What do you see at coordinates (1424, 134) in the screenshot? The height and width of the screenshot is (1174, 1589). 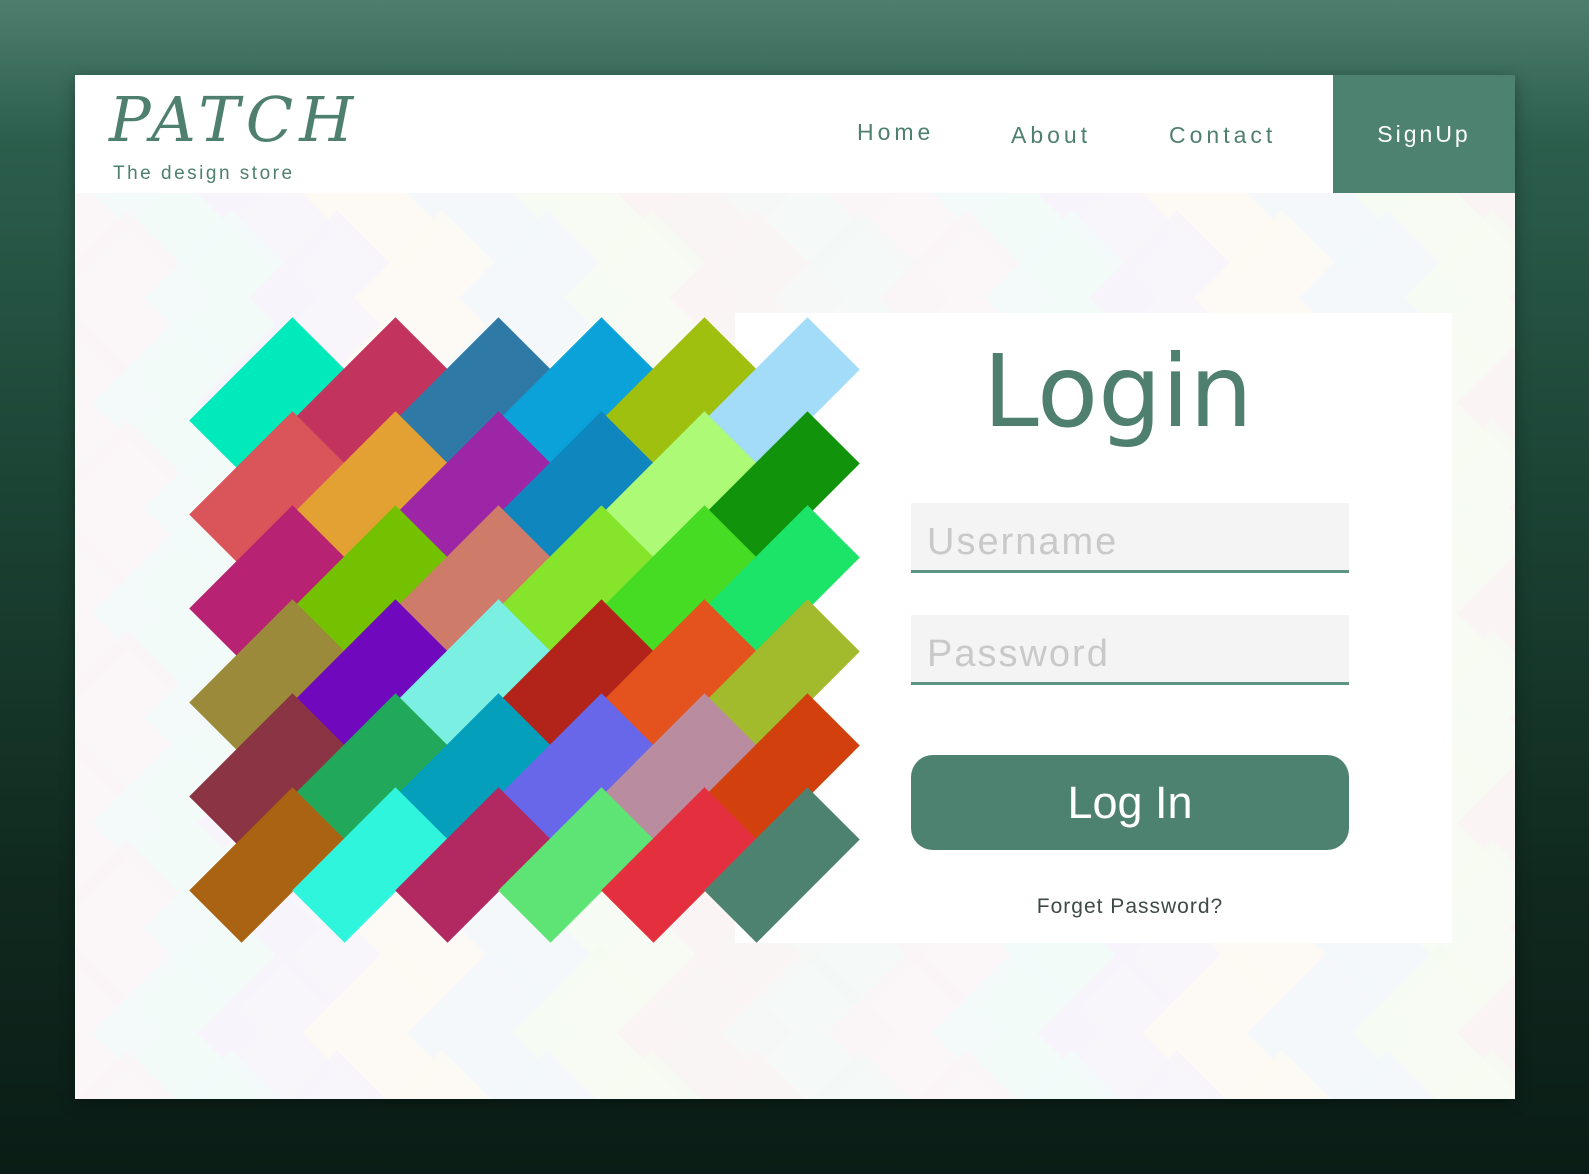 I see `signup-button: SignUp` at bounding box center [1424, 134].